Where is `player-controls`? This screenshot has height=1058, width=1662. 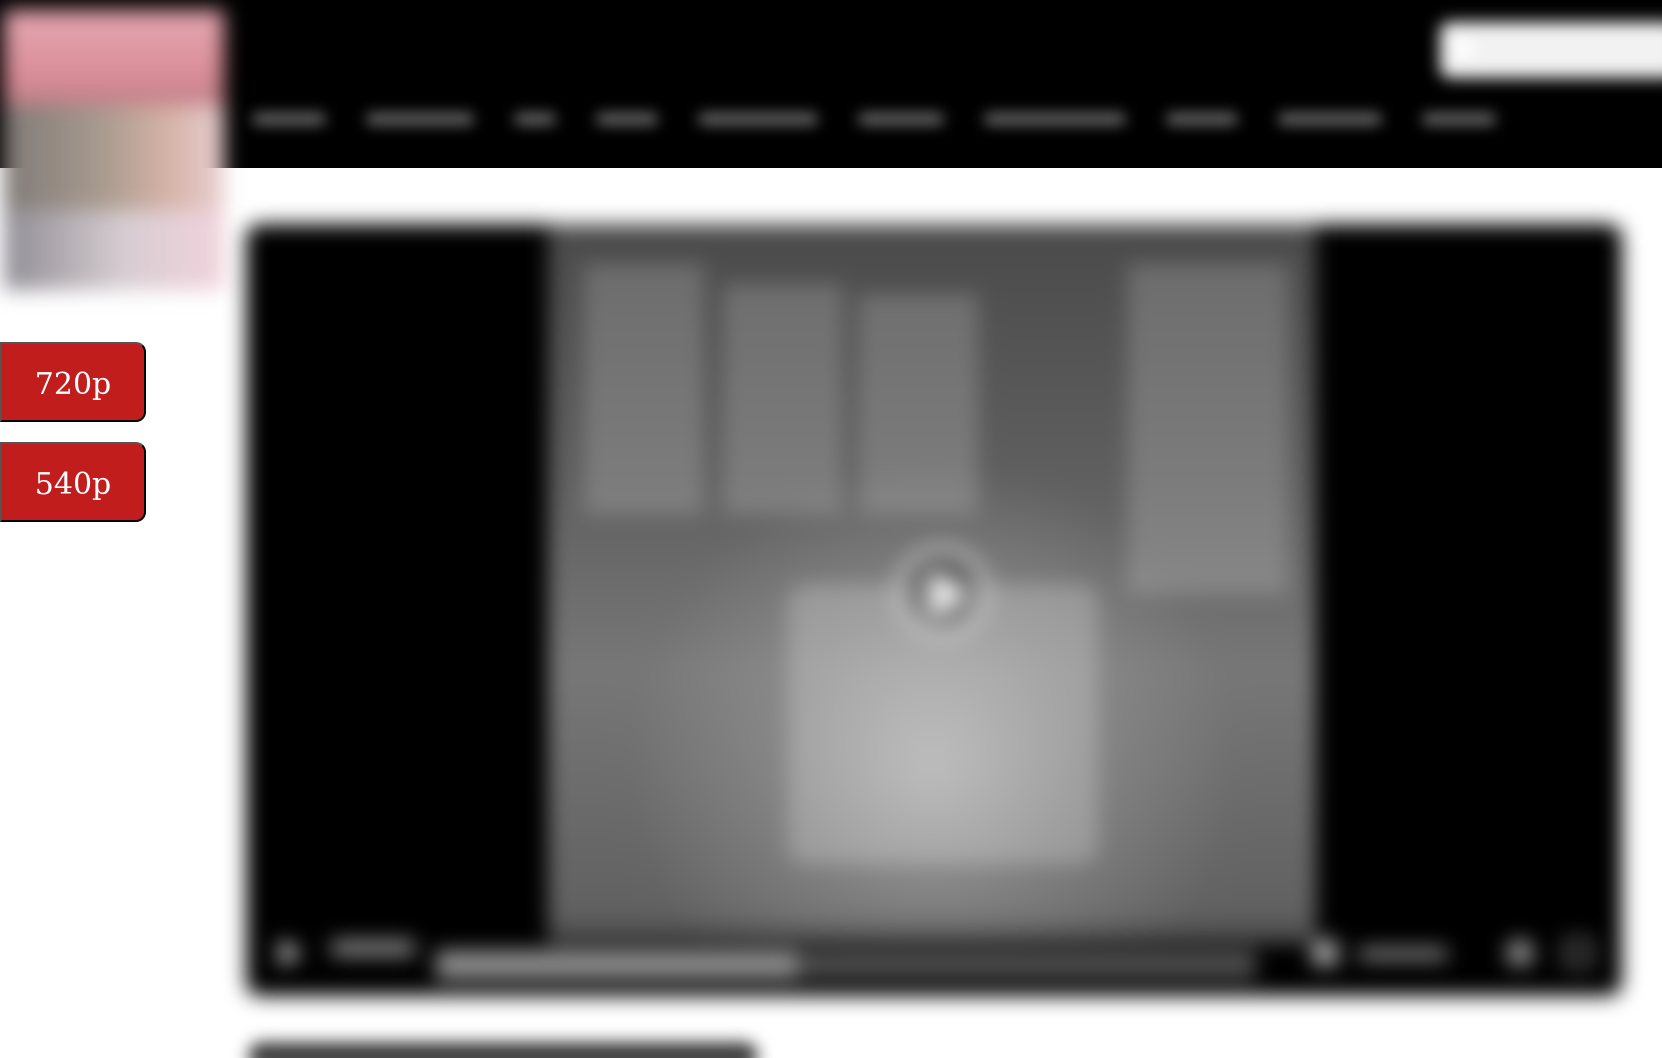
player-controls is located at coordinates (934, 955).